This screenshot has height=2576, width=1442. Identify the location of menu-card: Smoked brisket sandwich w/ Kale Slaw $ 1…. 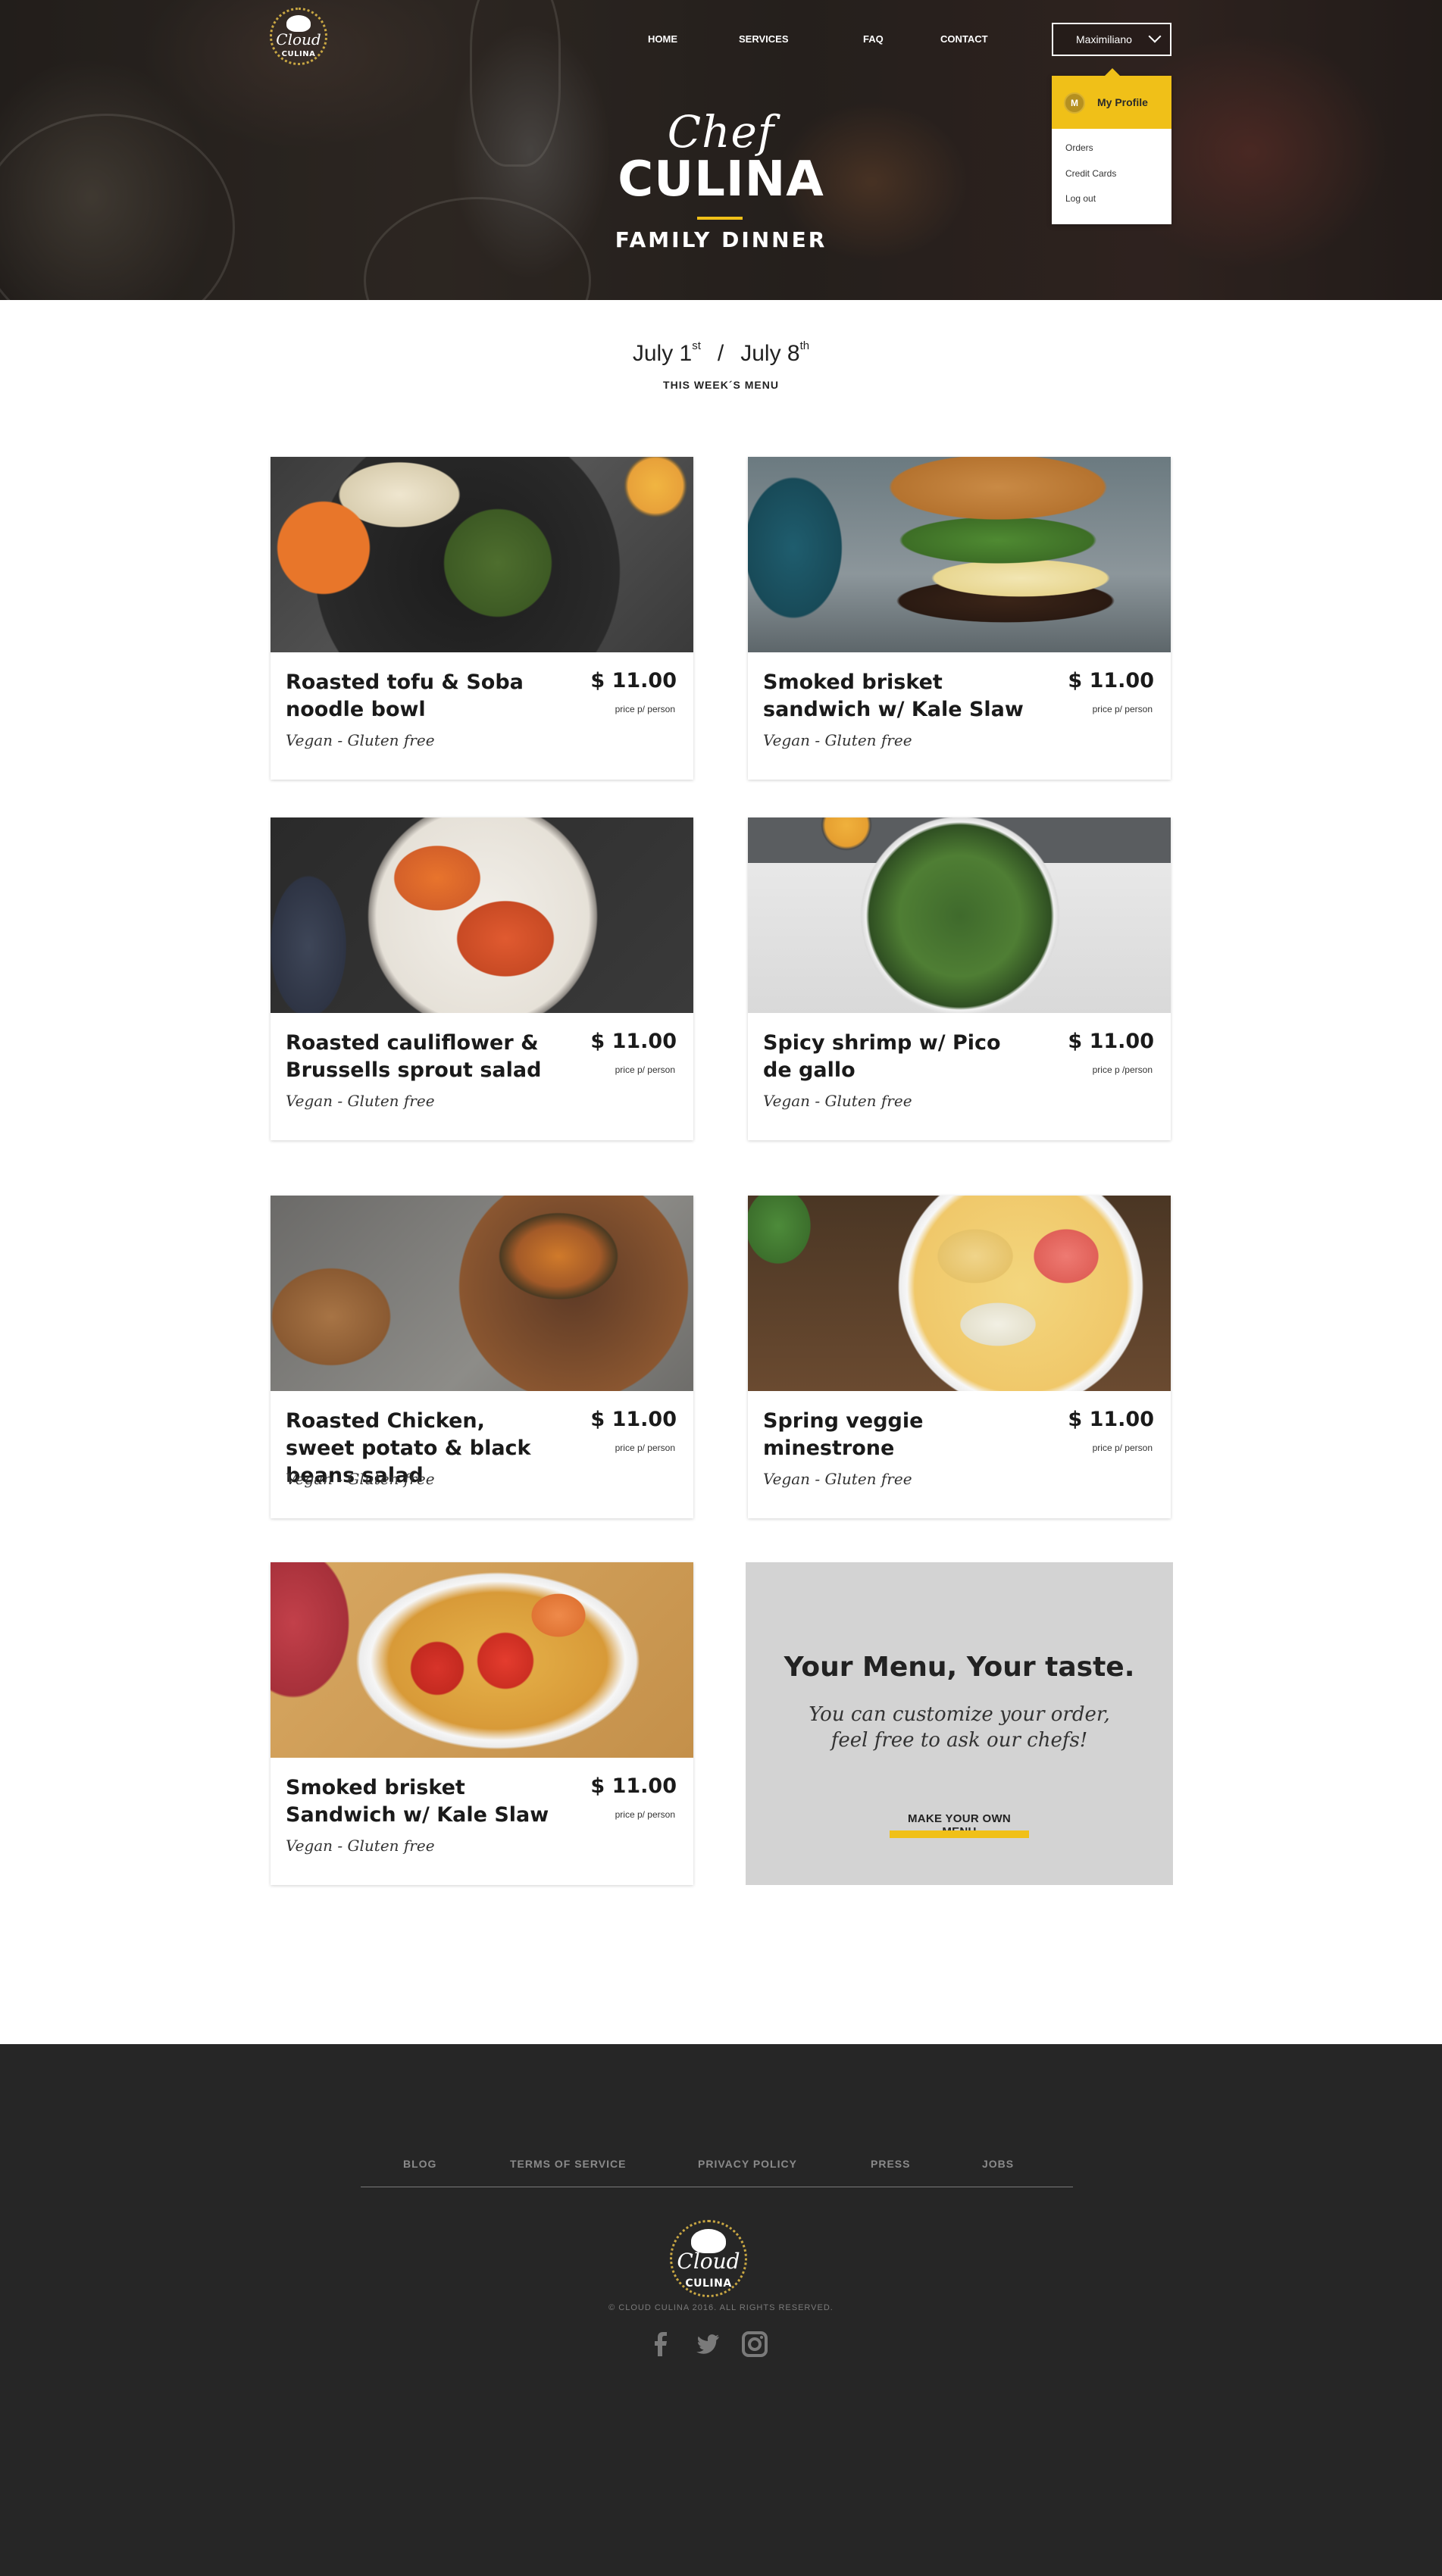
(960, 618).